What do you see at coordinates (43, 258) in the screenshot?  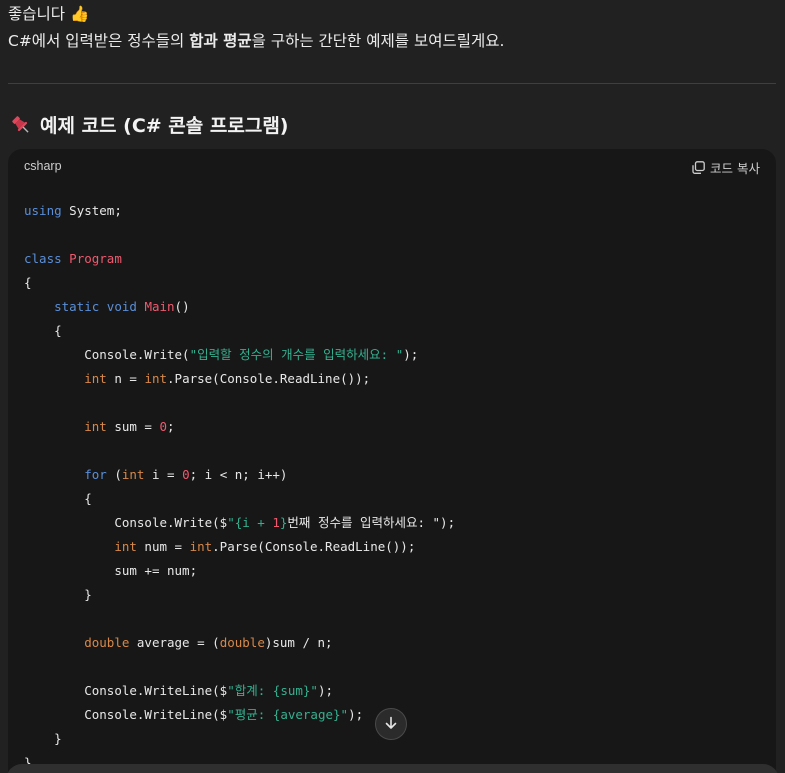 I see `code-token: class` at bounding box center [43, 258].